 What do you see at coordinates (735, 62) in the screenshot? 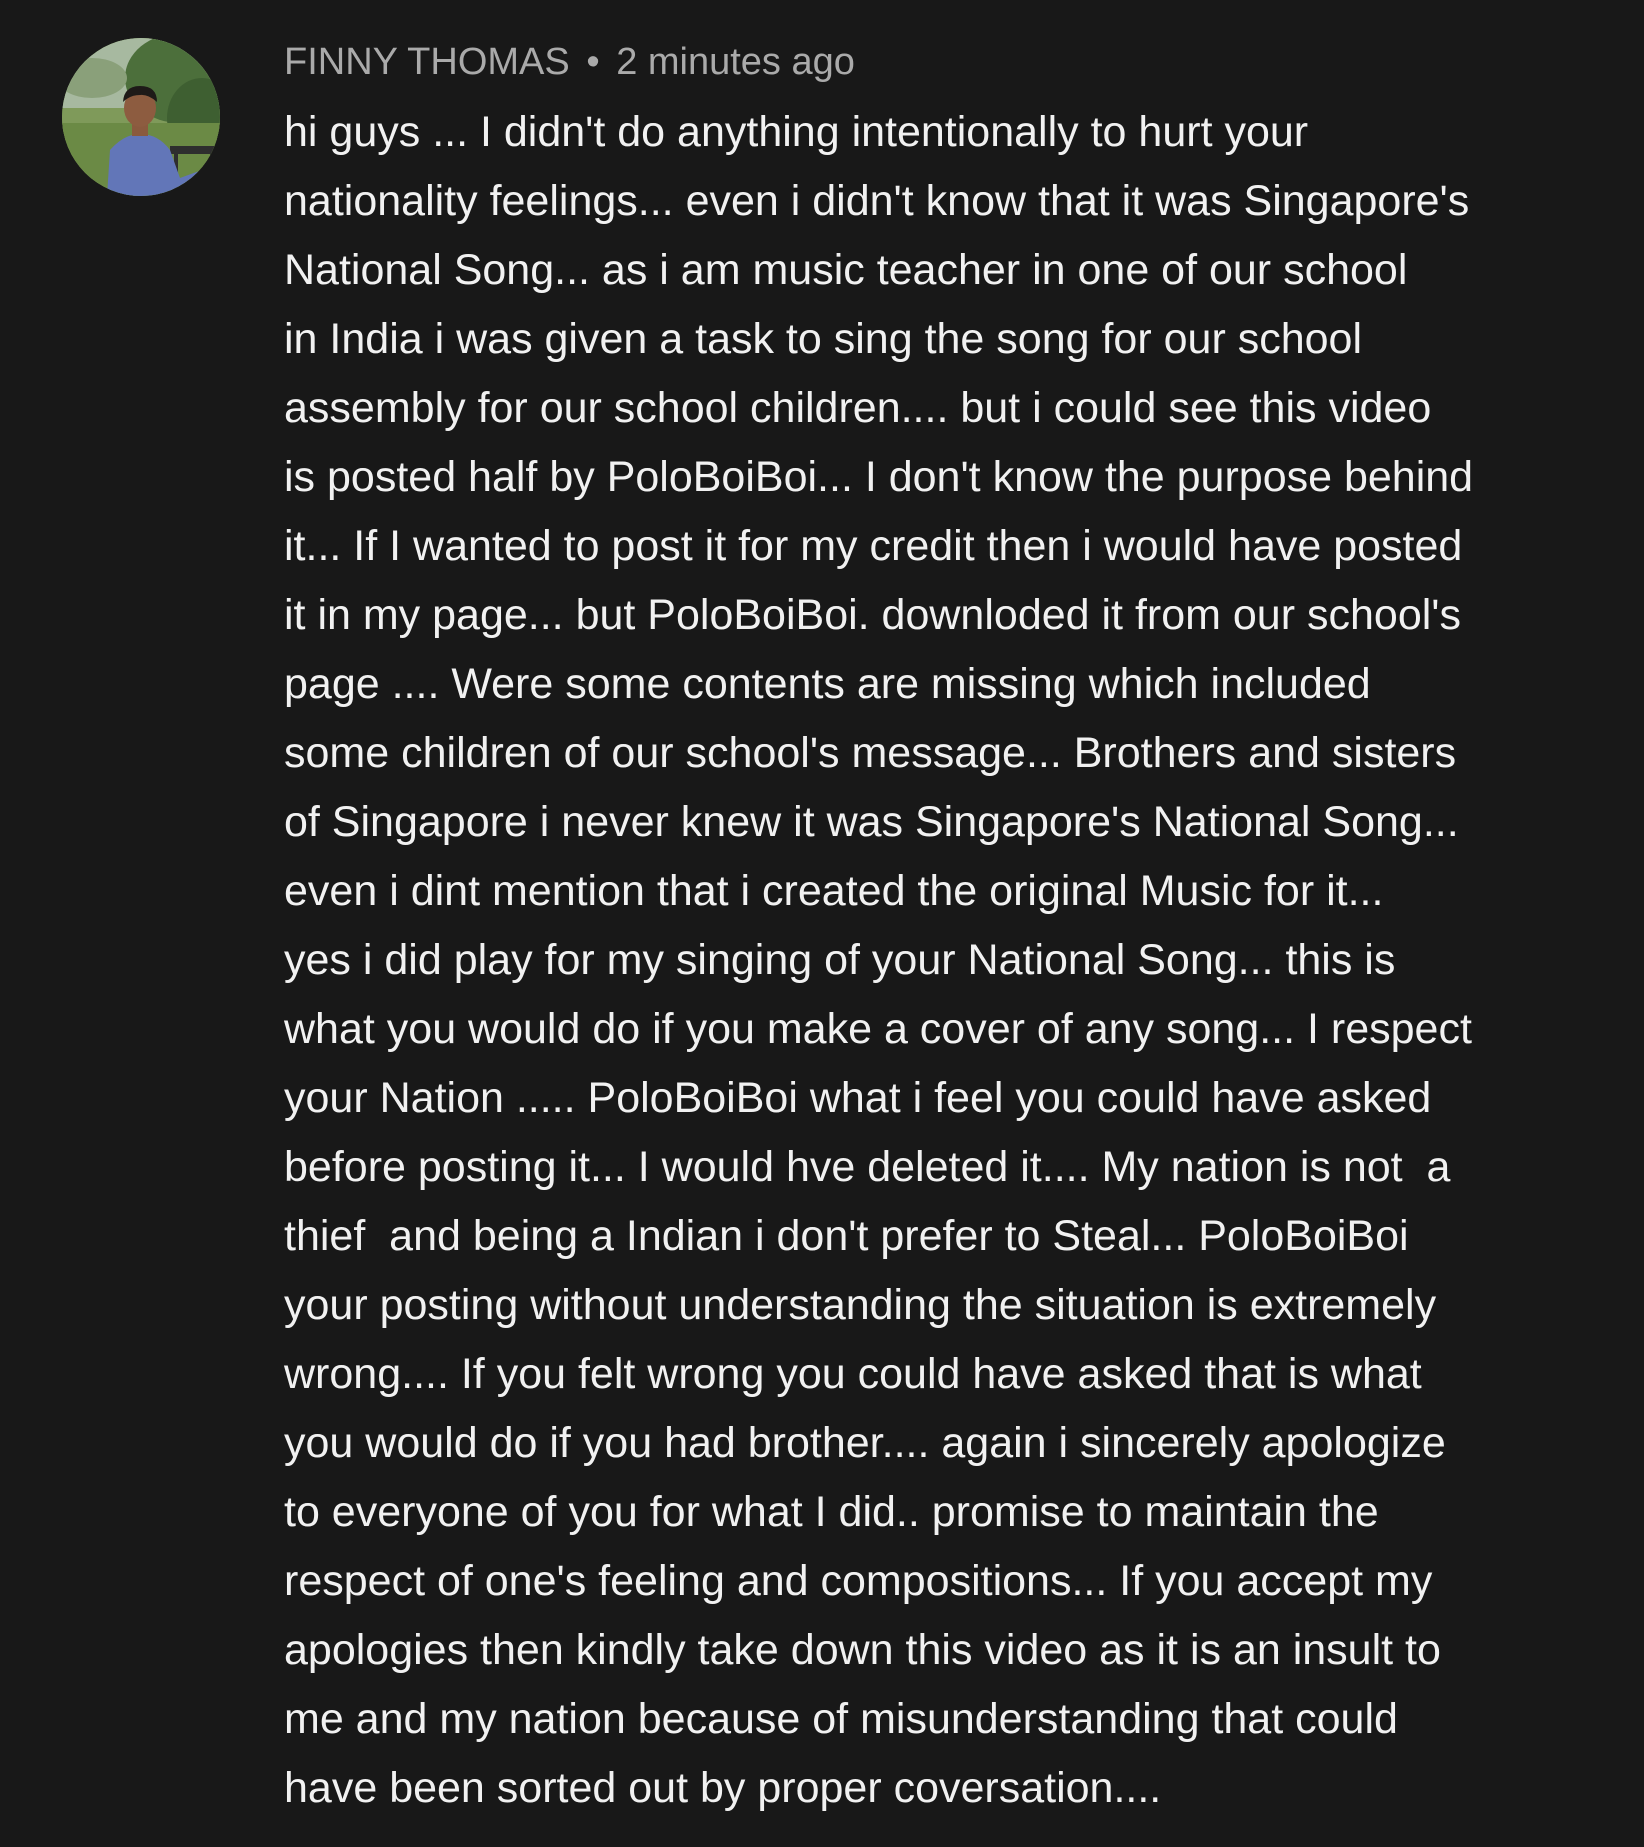
I see `comment-timestamp: 2 minutes ago` at bounding box center [735, 62].